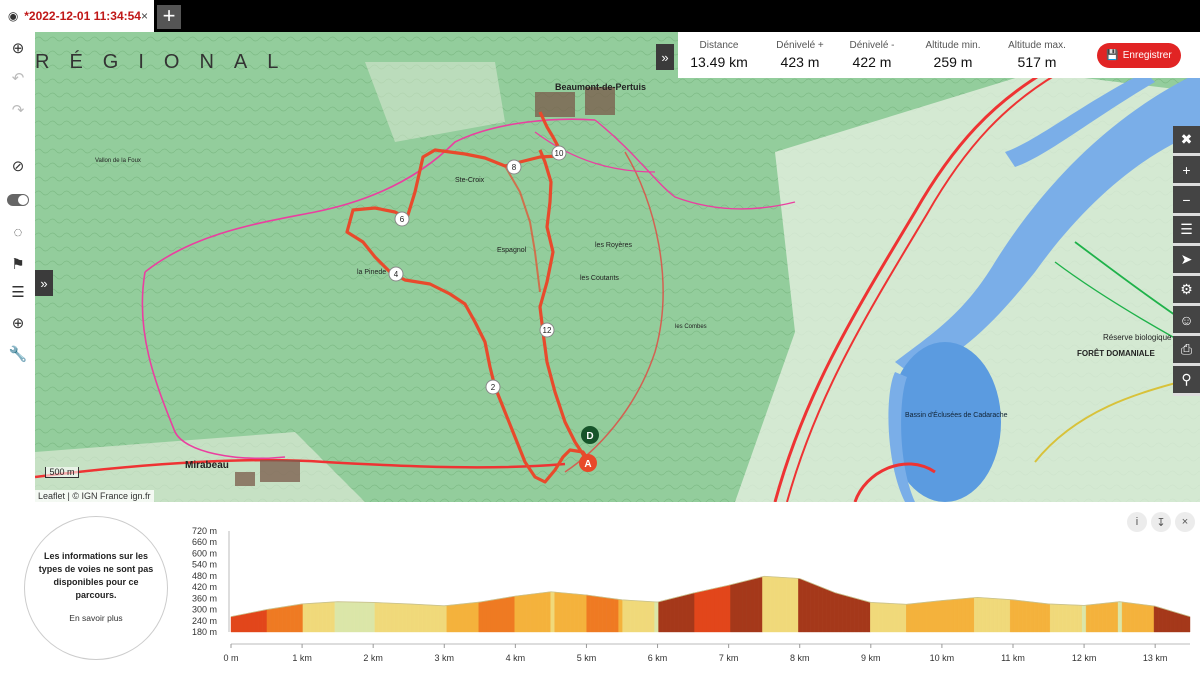 The height and width of the screenshot is (675, 1200). I want to click on end-marker: D, so click(589, 436).